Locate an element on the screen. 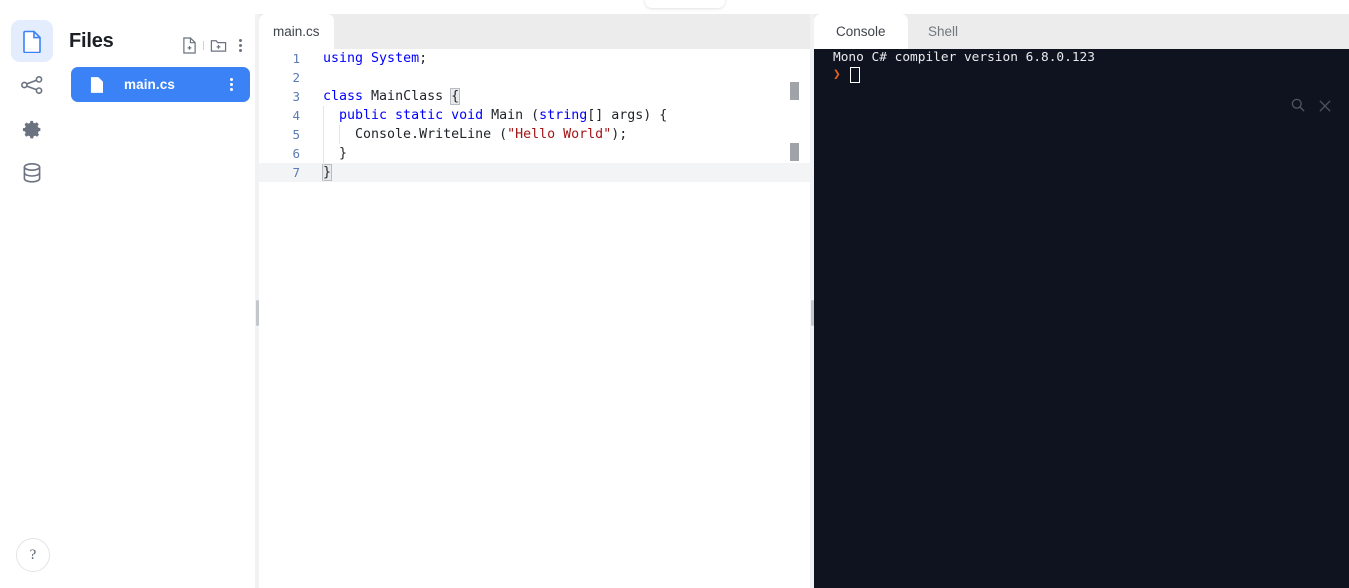  code-text: using System; is located at coordinates (375, 58).